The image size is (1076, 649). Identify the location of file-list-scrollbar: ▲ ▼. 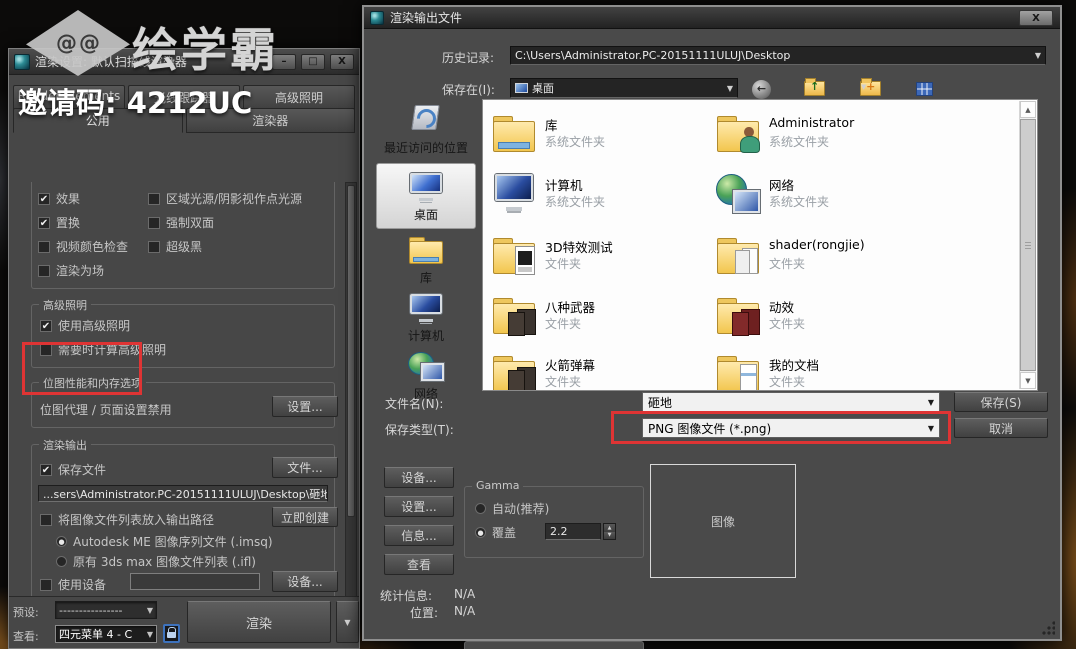
(1027, 245).